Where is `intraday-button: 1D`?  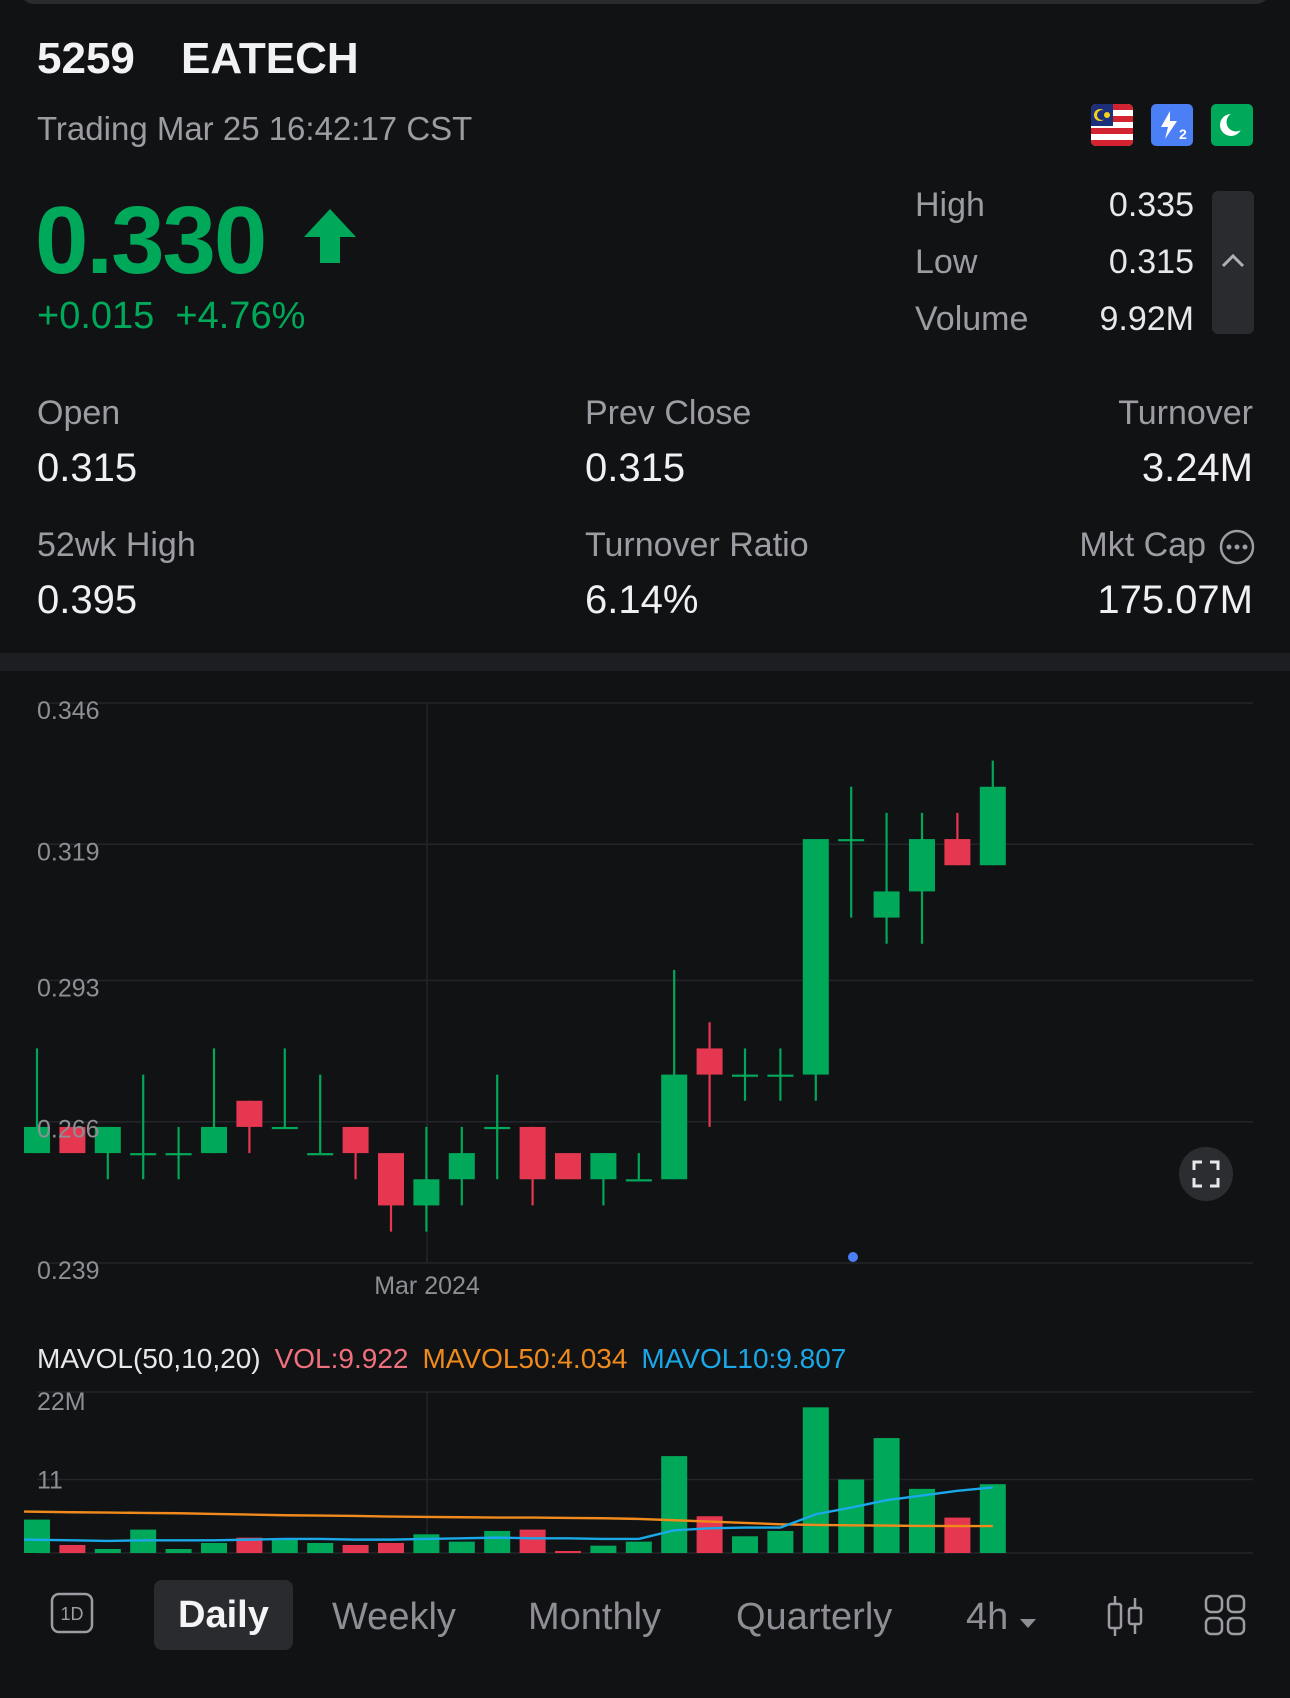
intraday-button: 1D is located at coordinates (72, 1615).